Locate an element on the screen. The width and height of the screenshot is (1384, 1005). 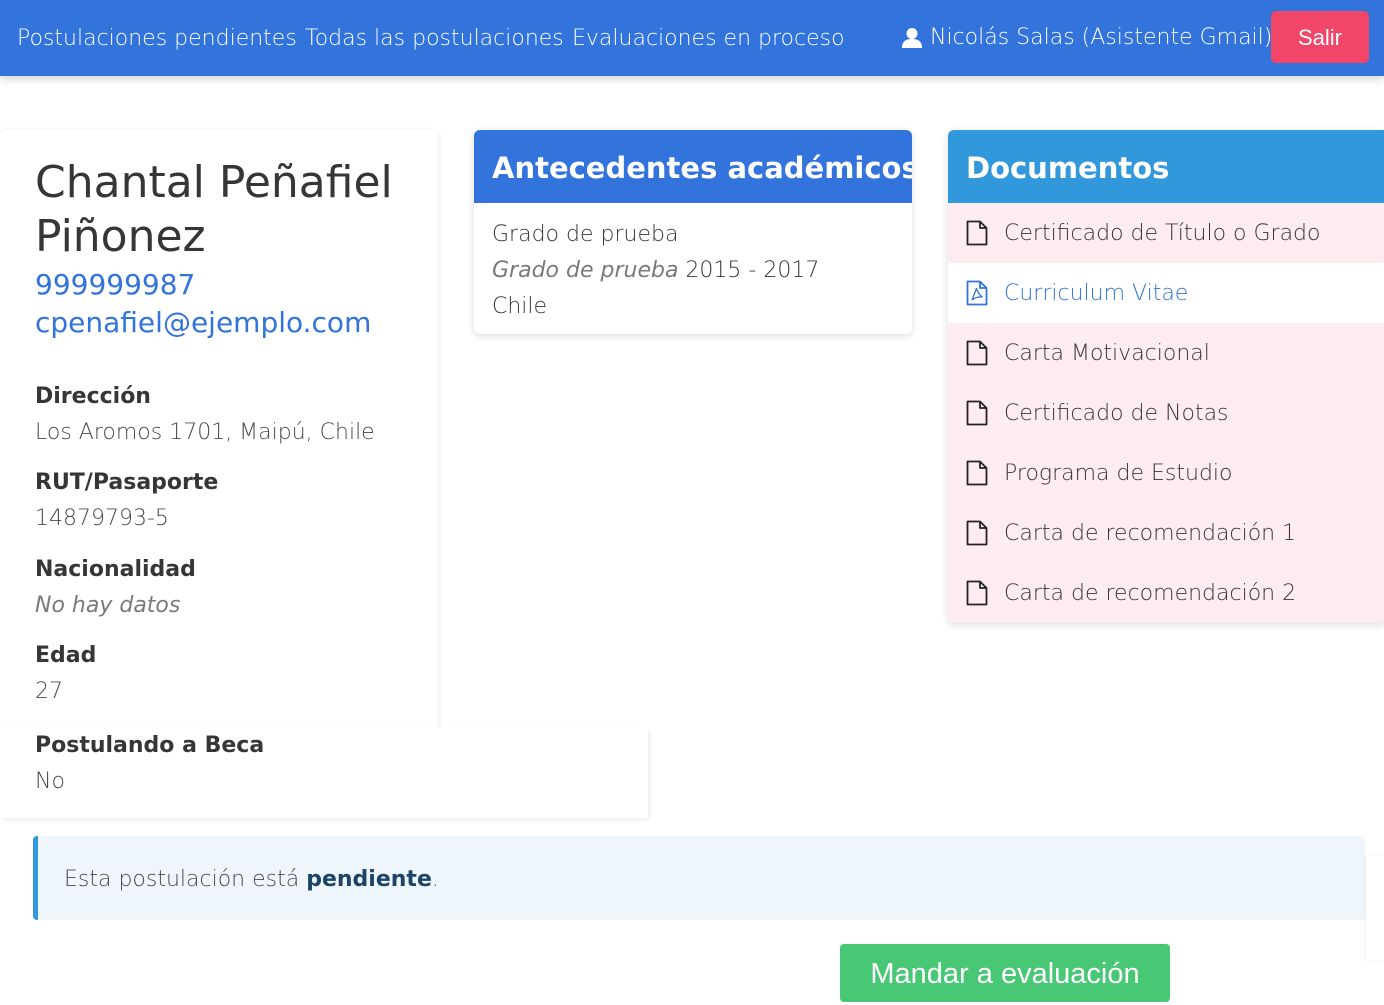
academic-degree: Grado de prueba is located at coordinates (585, 234).